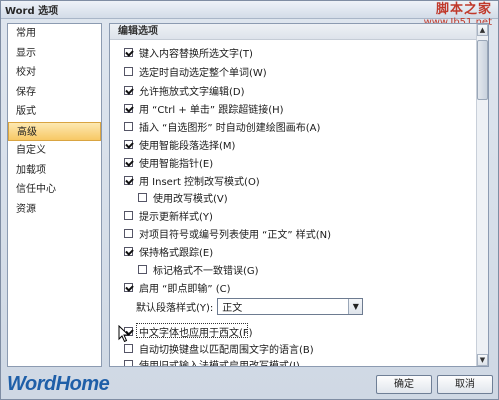  Describe the element at coordinates (176, 217) in the screenshot. I see `option-label: 提示更新样式(Y)` at that location.